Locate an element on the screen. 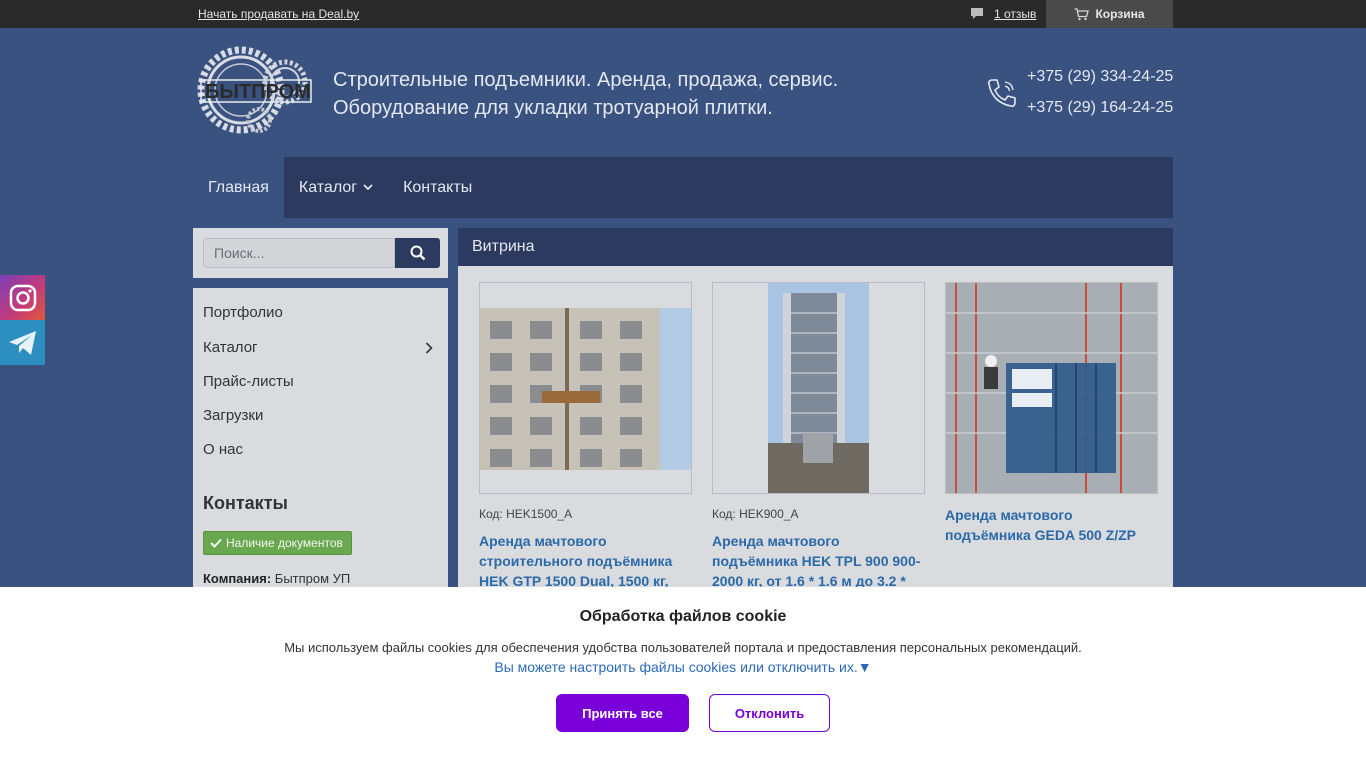  search-box is located at coordinates (320, 253).